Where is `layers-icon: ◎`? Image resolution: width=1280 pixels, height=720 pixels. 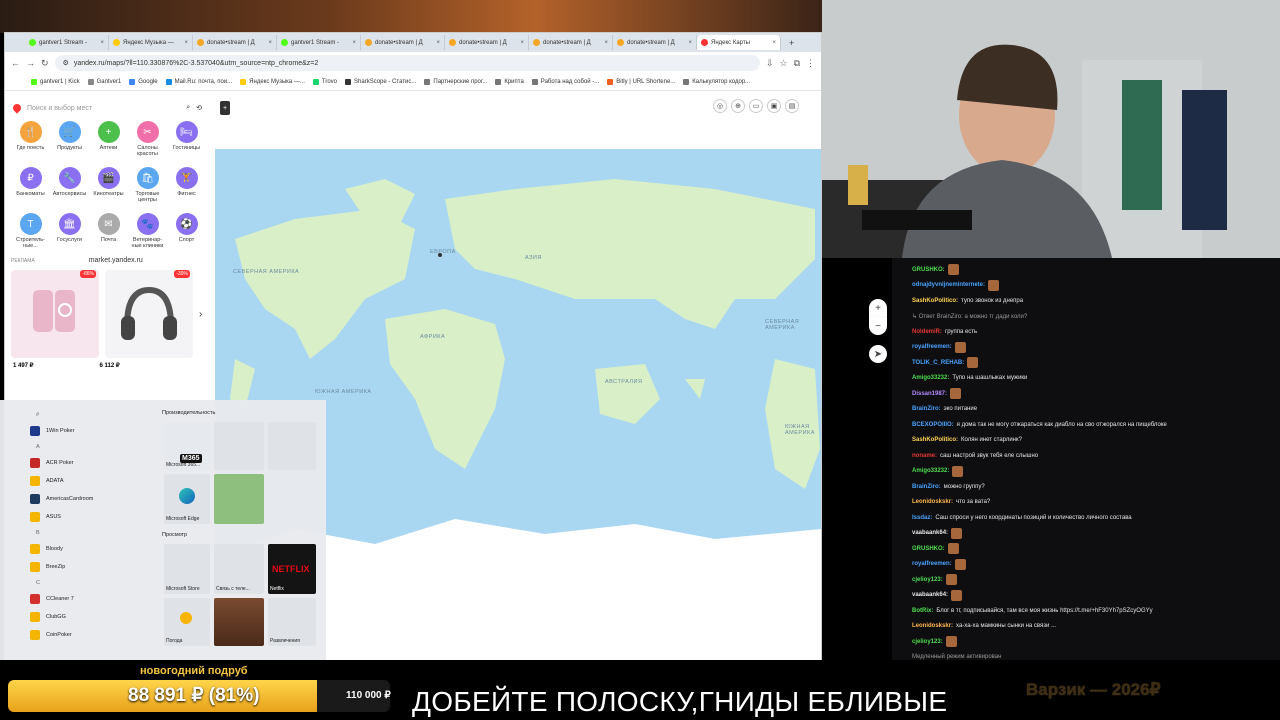 layers-icon: ◎ is located at coordinates (720, 106).